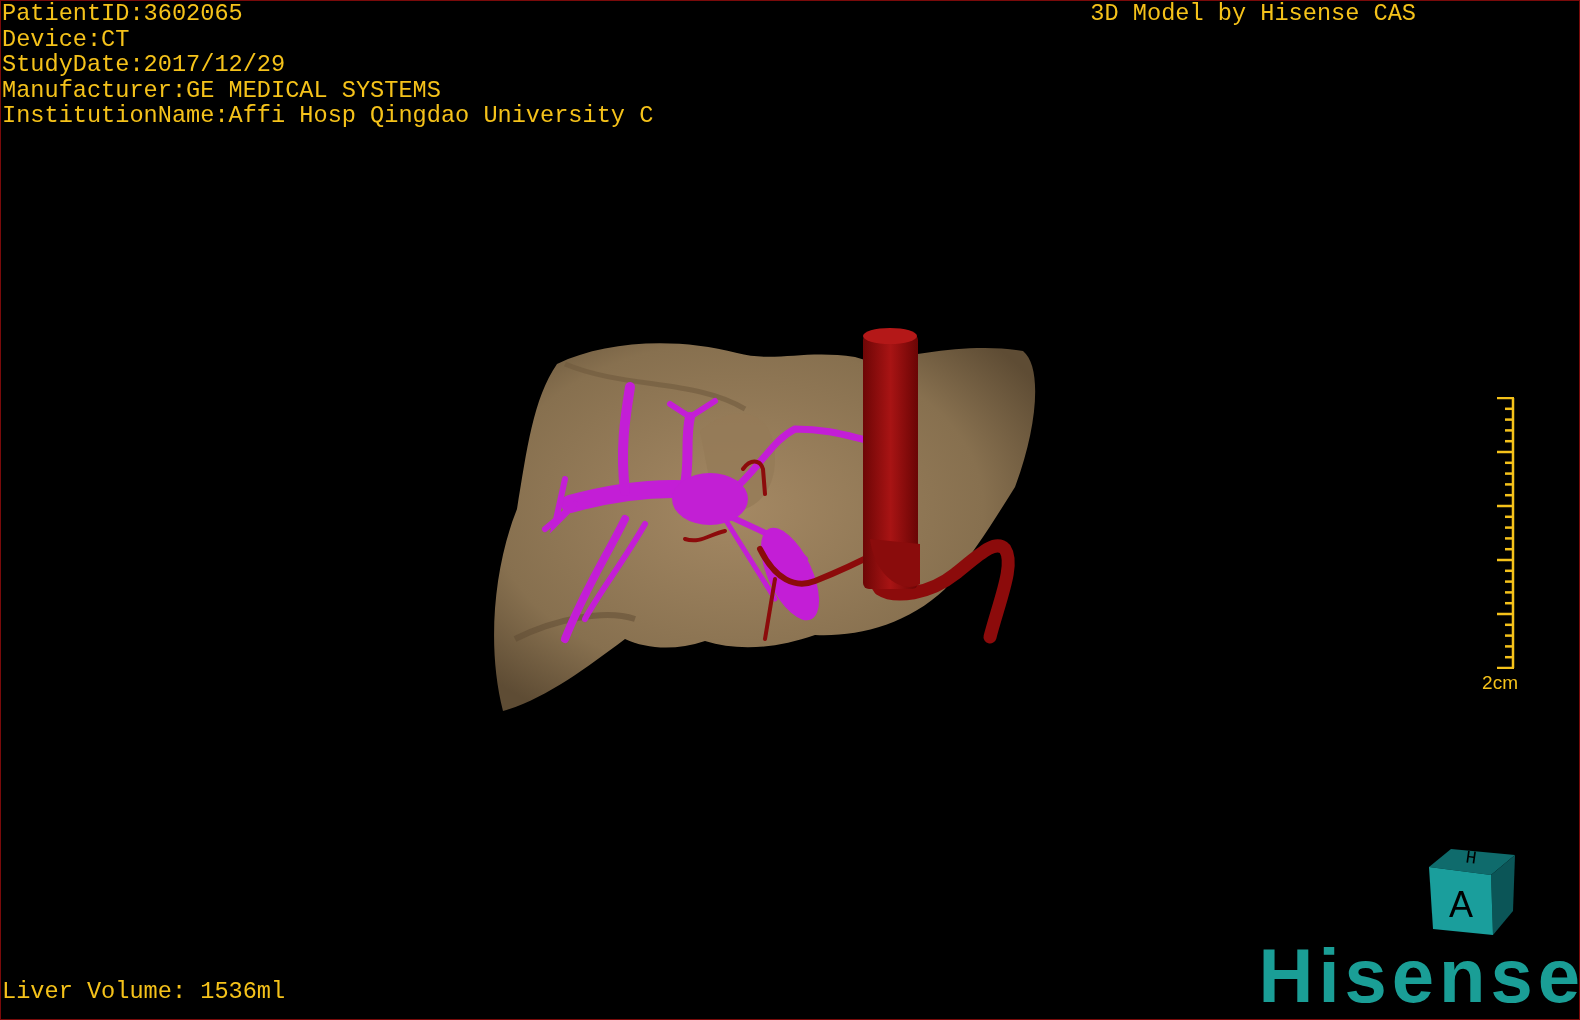 This screenshot has height=1020, width=1580. I want to click on study-info-text: StudyDate:2017/12/29, so click(144, 65).